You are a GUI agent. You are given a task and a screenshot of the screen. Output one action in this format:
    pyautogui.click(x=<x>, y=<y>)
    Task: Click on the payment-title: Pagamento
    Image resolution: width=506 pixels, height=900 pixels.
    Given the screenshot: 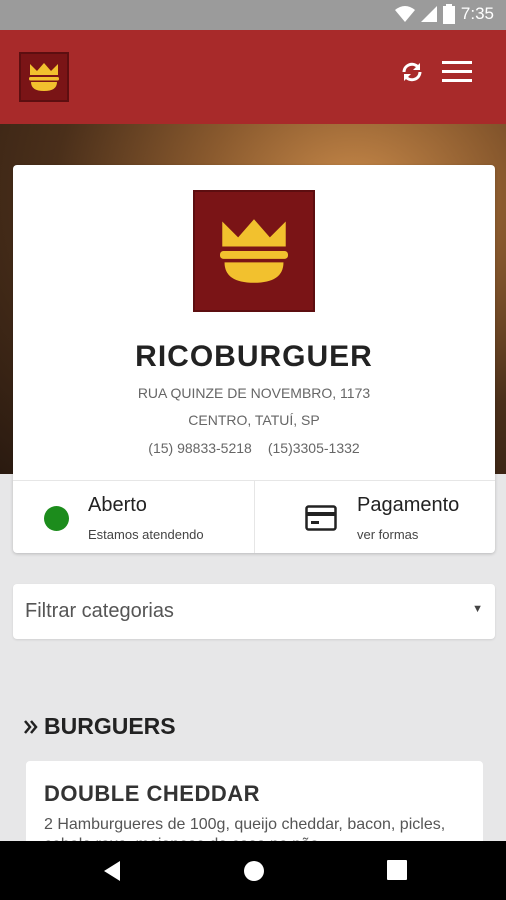 What is the action you would take?
    pyautogui.click(x=408, y=505)
    